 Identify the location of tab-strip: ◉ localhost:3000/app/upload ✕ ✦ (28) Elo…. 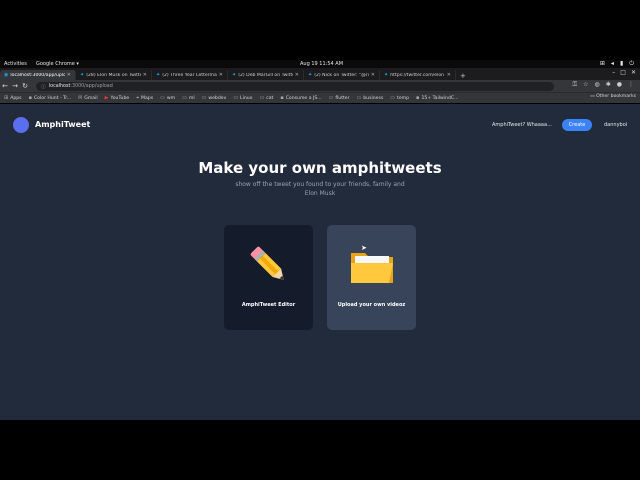
(320, 74).